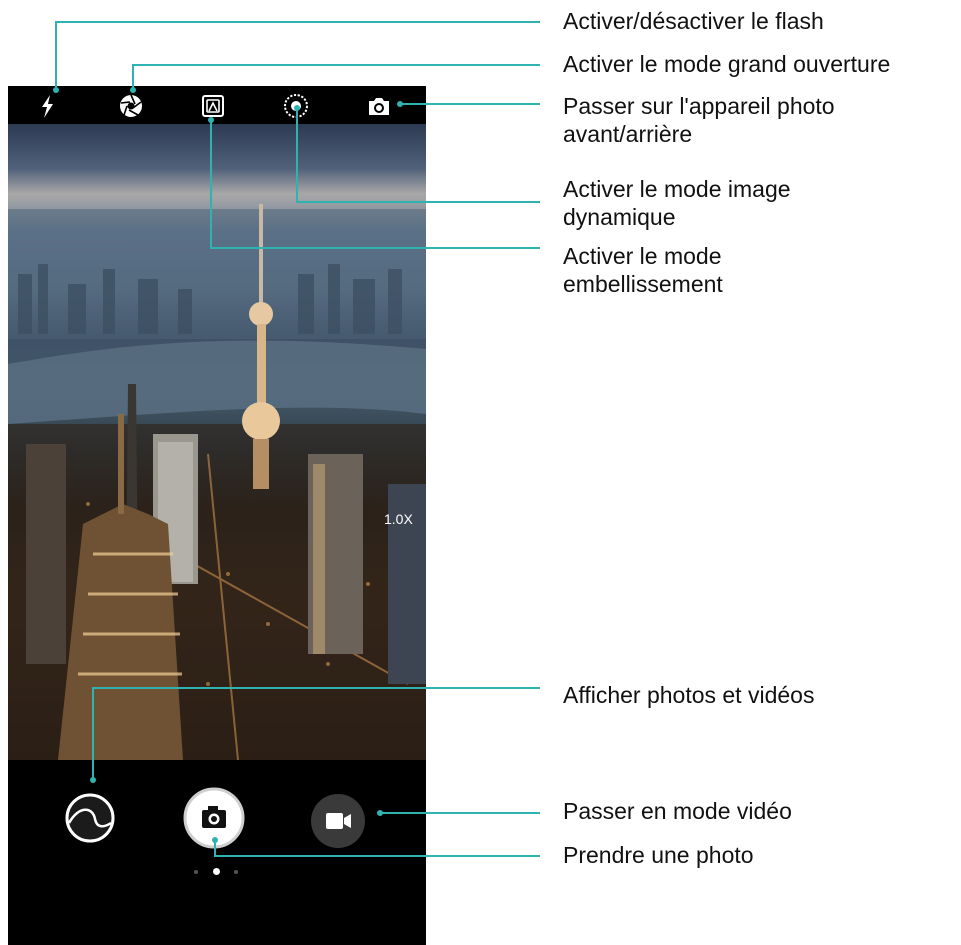  I want to click on video-camera-icon, so click(338, 821).